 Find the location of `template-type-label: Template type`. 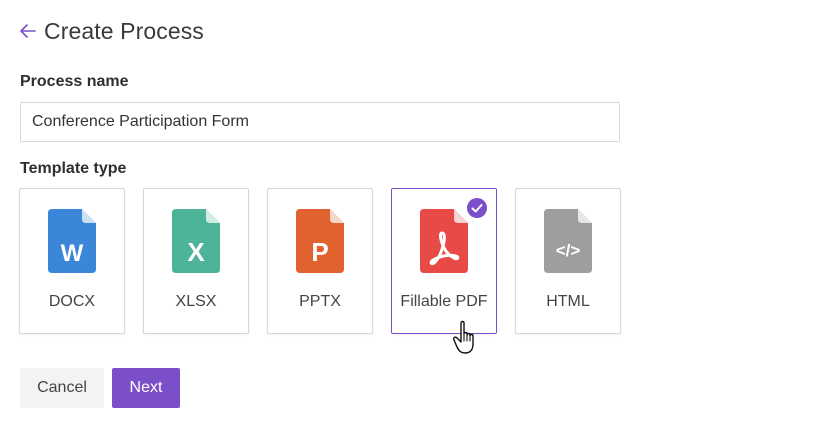

template-type-label: Template type is located at coordinates (73, 168).